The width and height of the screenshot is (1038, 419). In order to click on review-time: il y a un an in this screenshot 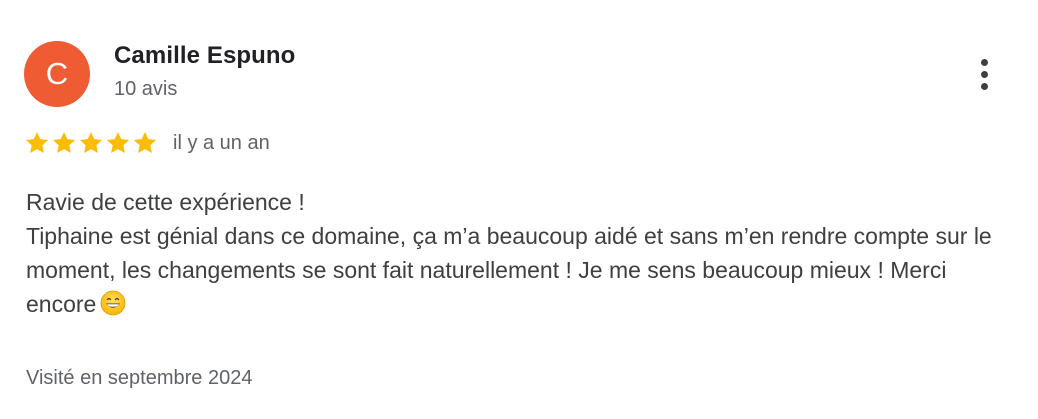, I will do `click(221, 142)`.